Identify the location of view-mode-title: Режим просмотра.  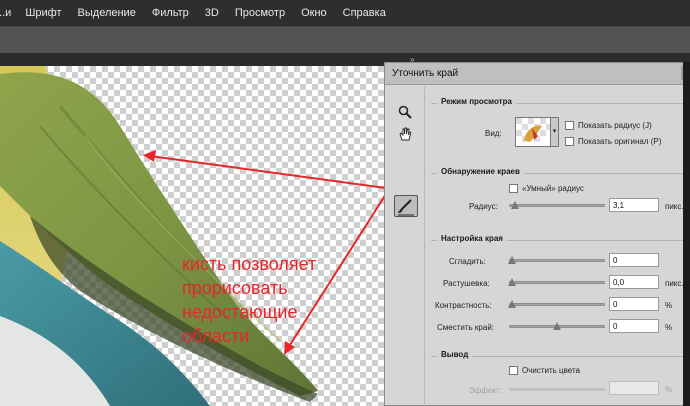
(476, 101).